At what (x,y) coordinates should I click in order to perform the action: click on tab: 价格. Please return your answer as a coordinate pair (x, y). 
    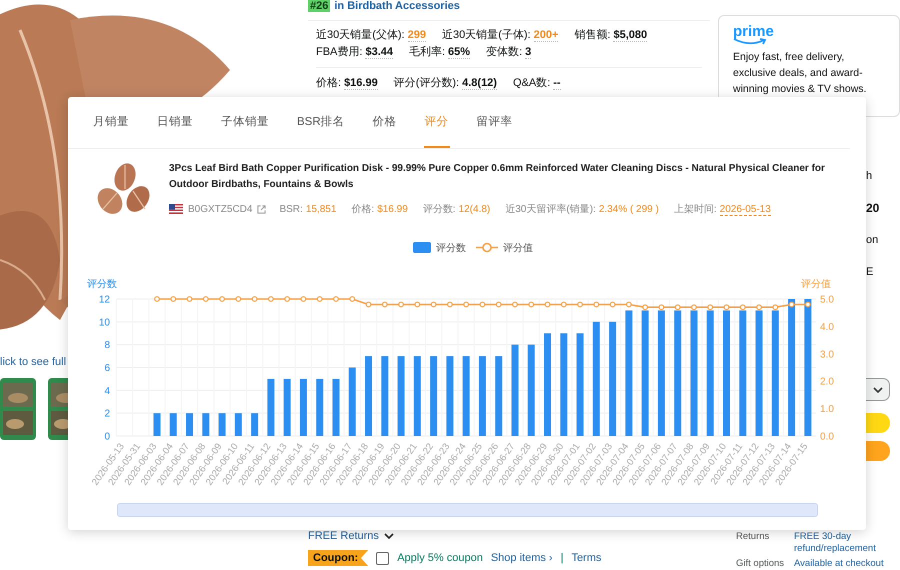
    Looking at the image, I should click on (385, 122).